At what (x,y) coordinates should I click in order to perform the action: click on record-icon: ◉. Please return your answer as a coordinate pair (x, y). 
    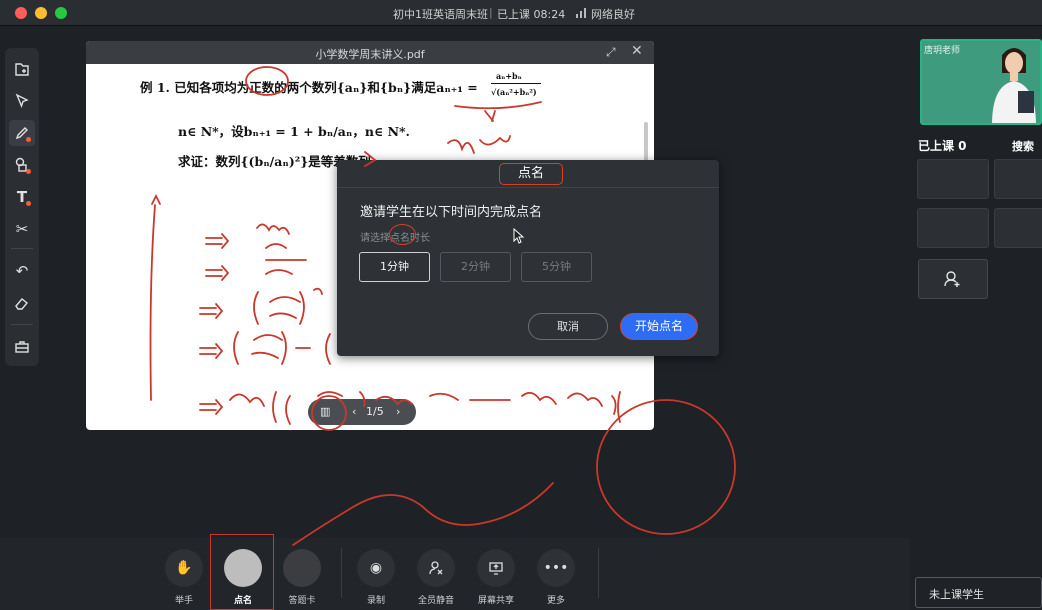
    Looking at the image, I should click on (376, 568).